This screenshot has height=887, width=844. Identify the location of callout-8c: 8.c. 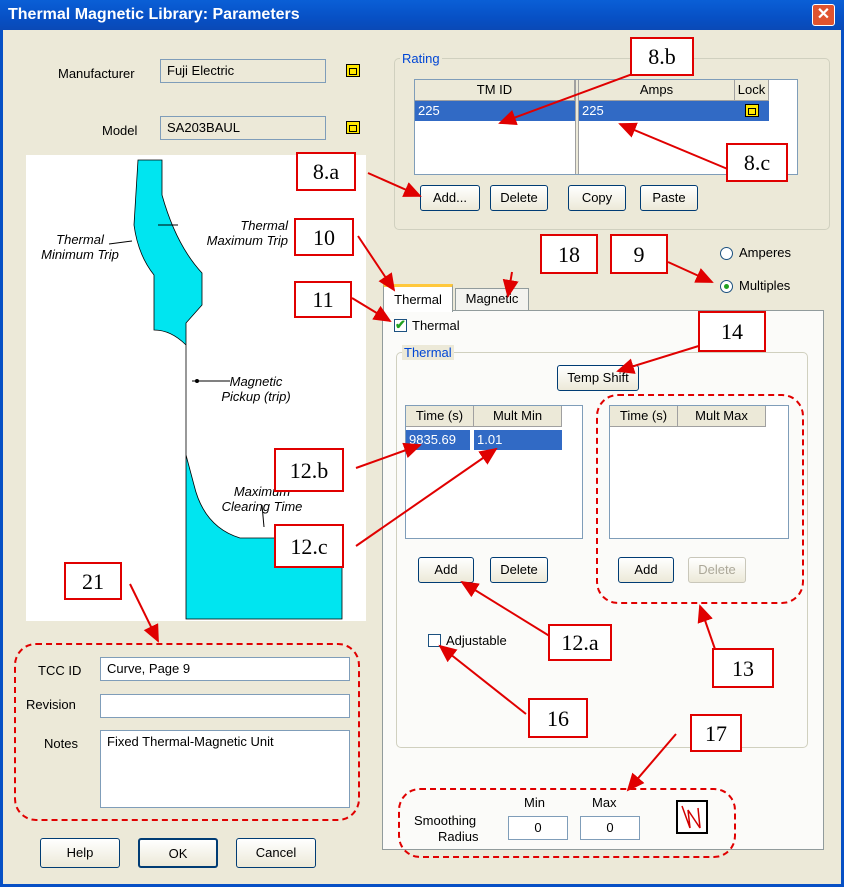
(757, 162).